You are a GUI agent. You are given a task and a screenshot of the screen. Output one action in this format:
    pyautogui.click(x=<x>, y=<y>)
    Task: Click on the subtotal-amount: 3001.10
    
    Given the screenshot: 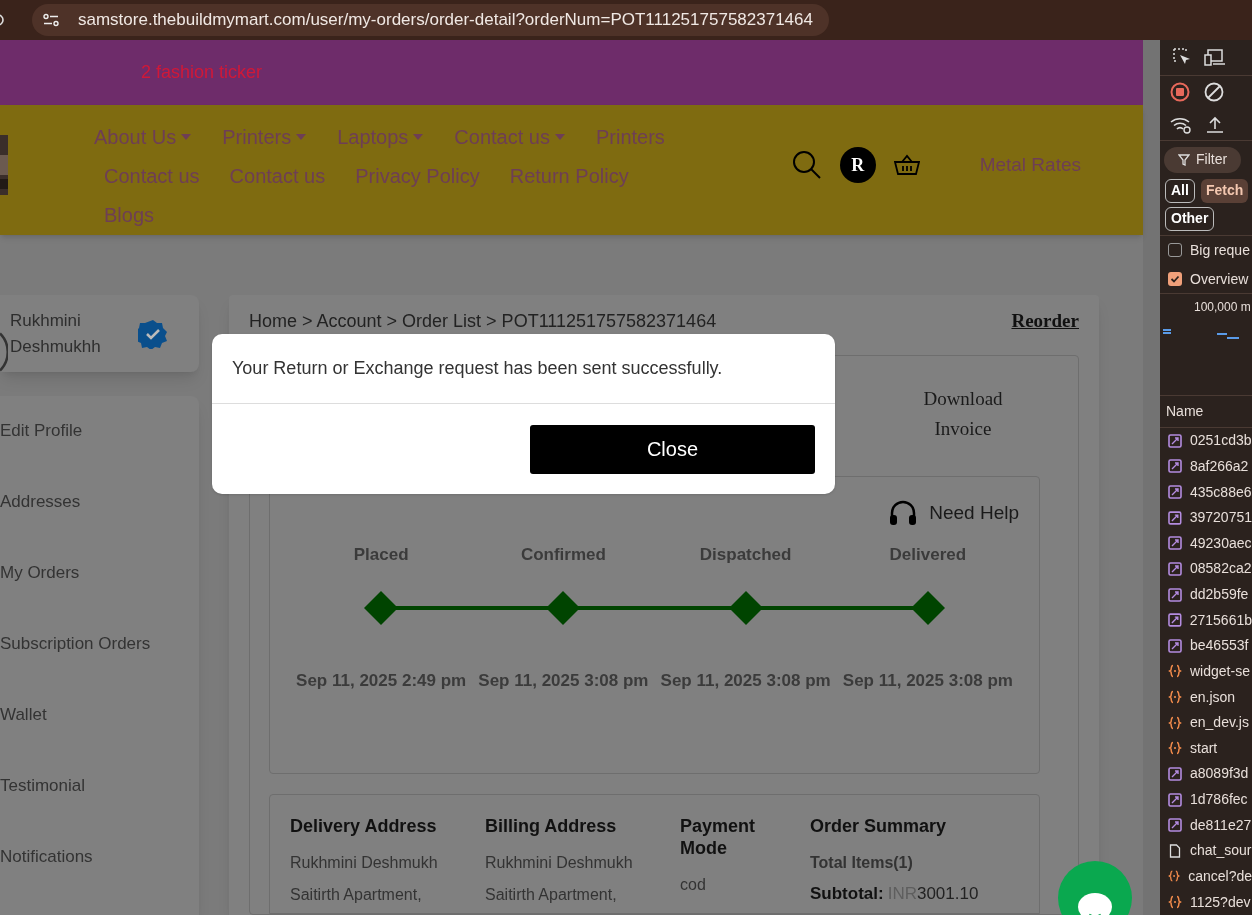 What is the action you would take?
    pyautogui.click(x=947, y=894)
    